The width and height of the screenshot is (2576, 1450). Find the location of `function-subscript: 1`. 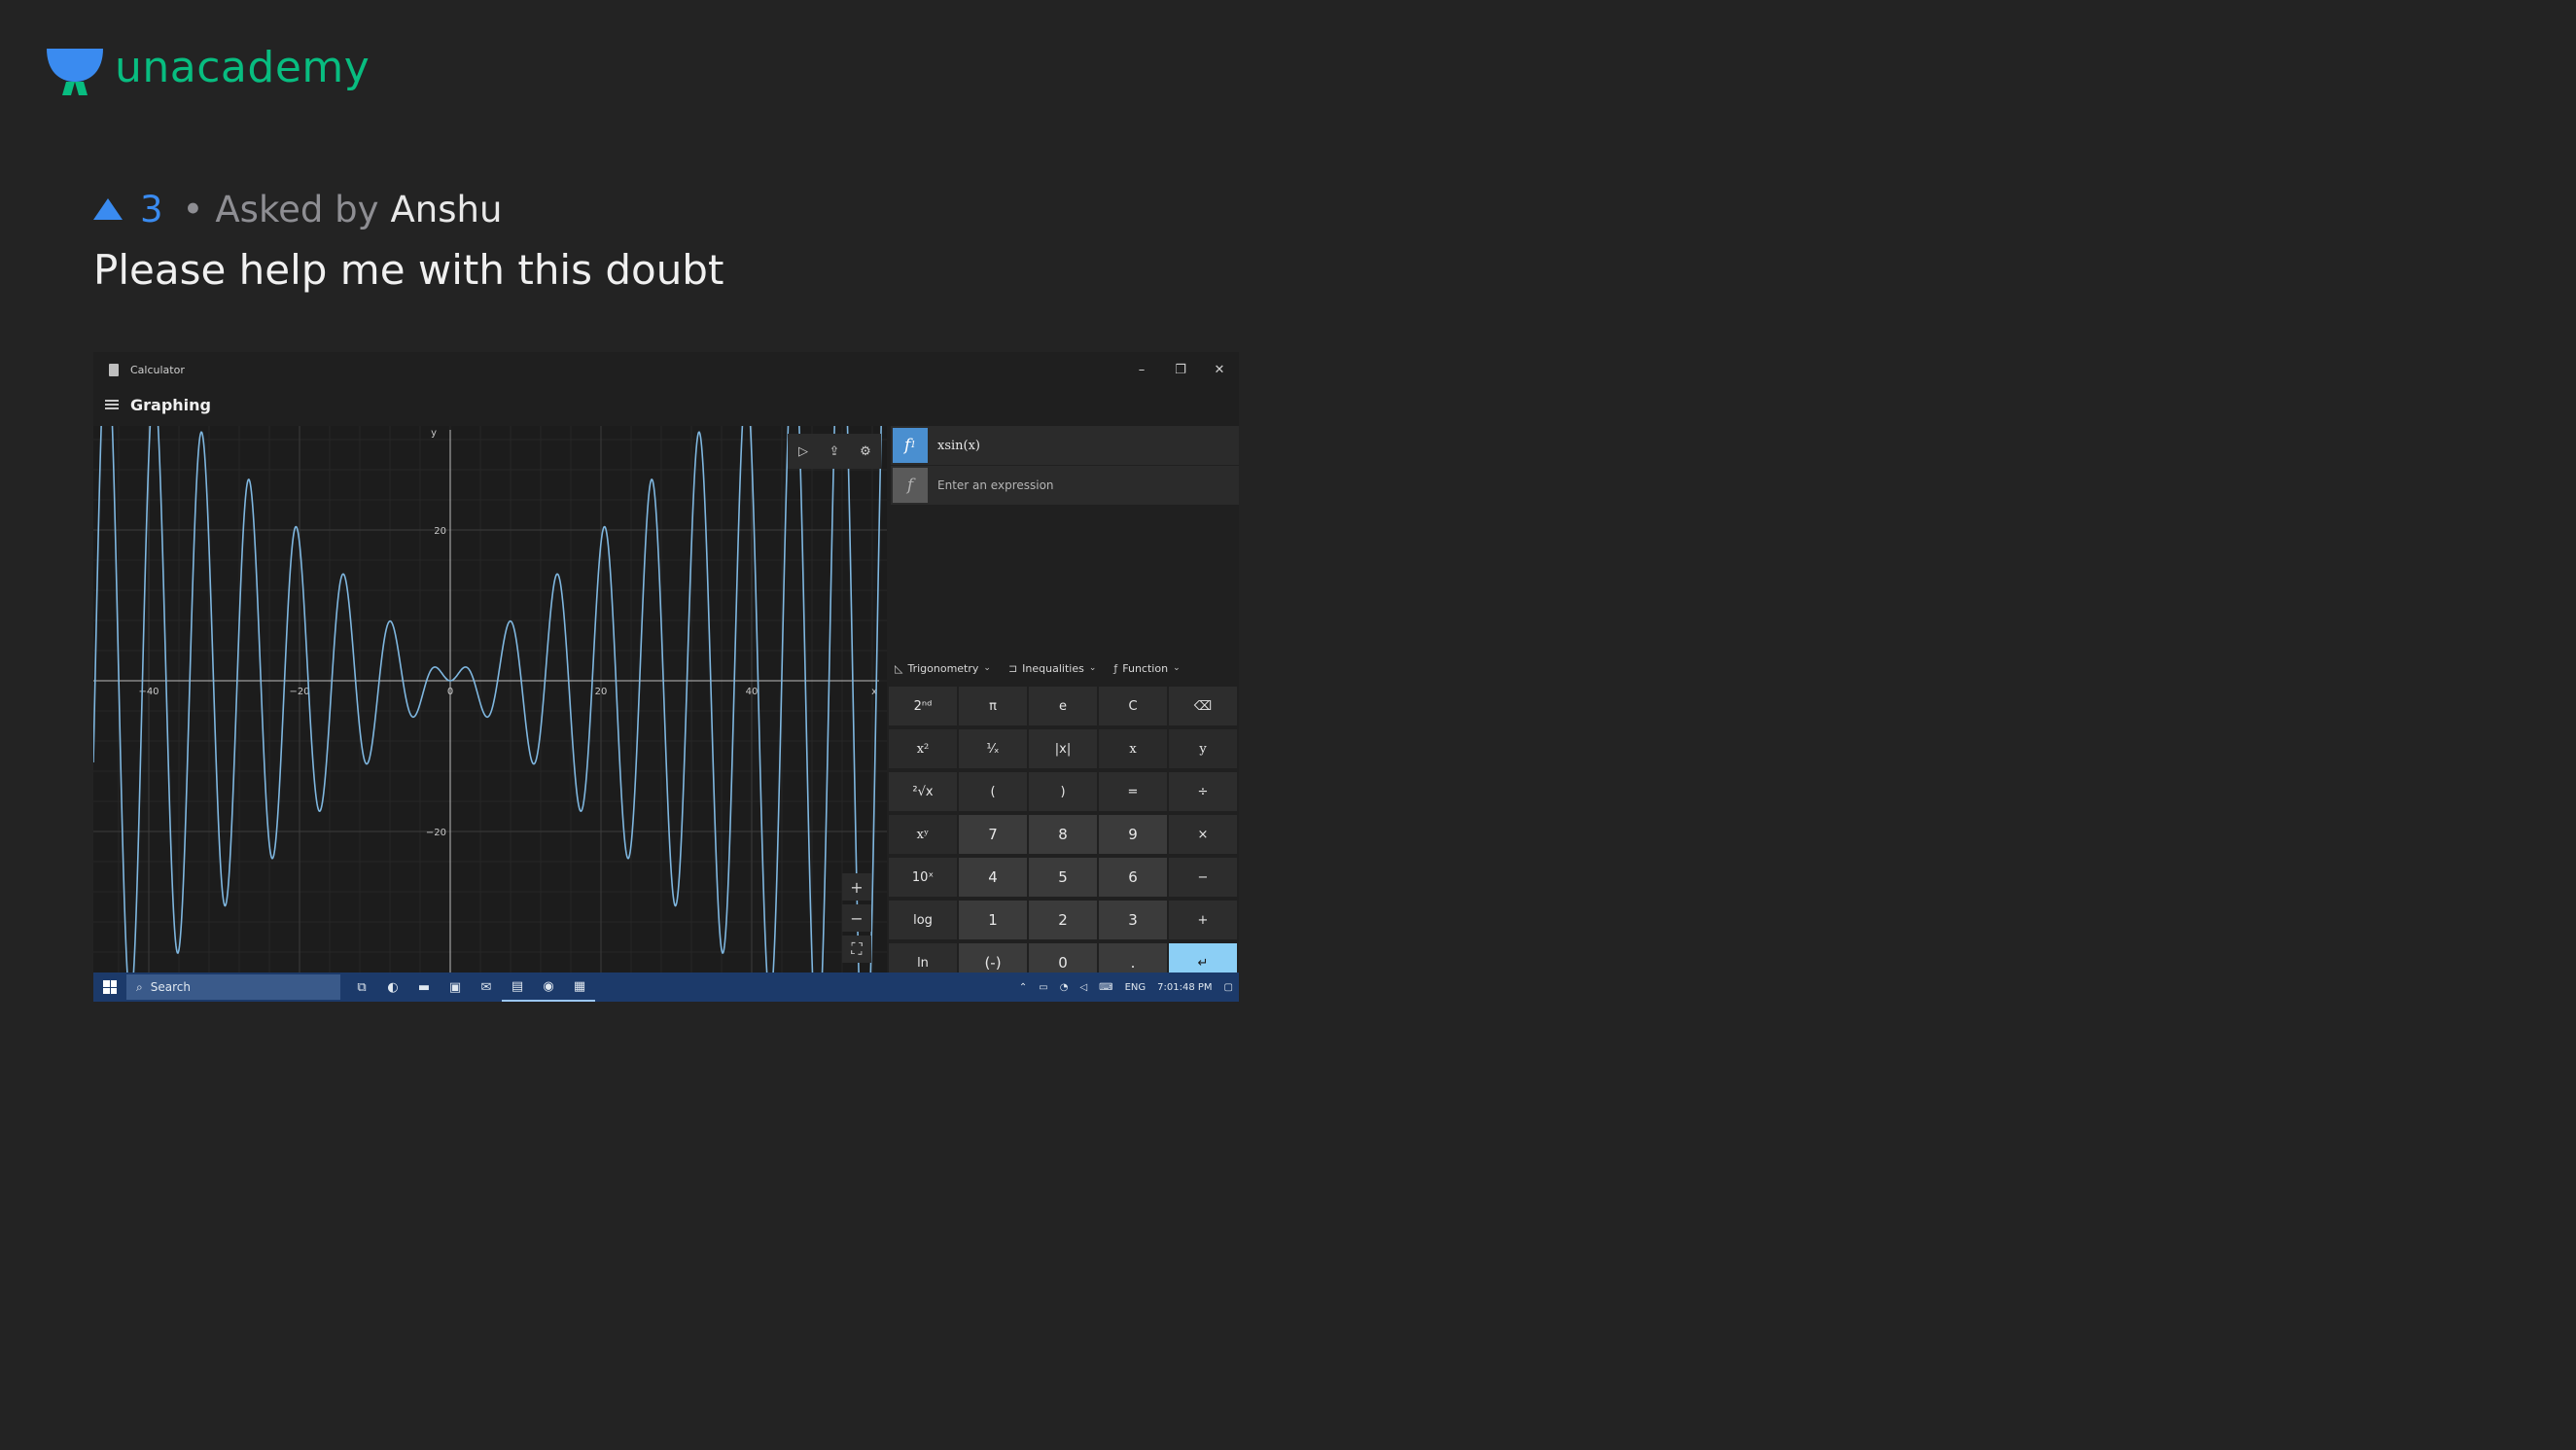

function-subscript: 1 is located at coordinates (913, 445).